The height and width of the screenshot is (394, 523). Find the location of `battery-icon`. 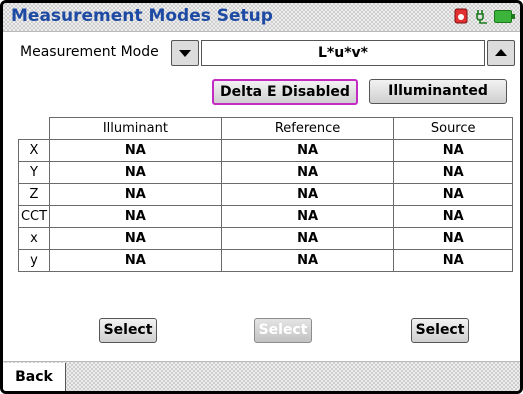

battery-icon is located at coordinates (504, 16).